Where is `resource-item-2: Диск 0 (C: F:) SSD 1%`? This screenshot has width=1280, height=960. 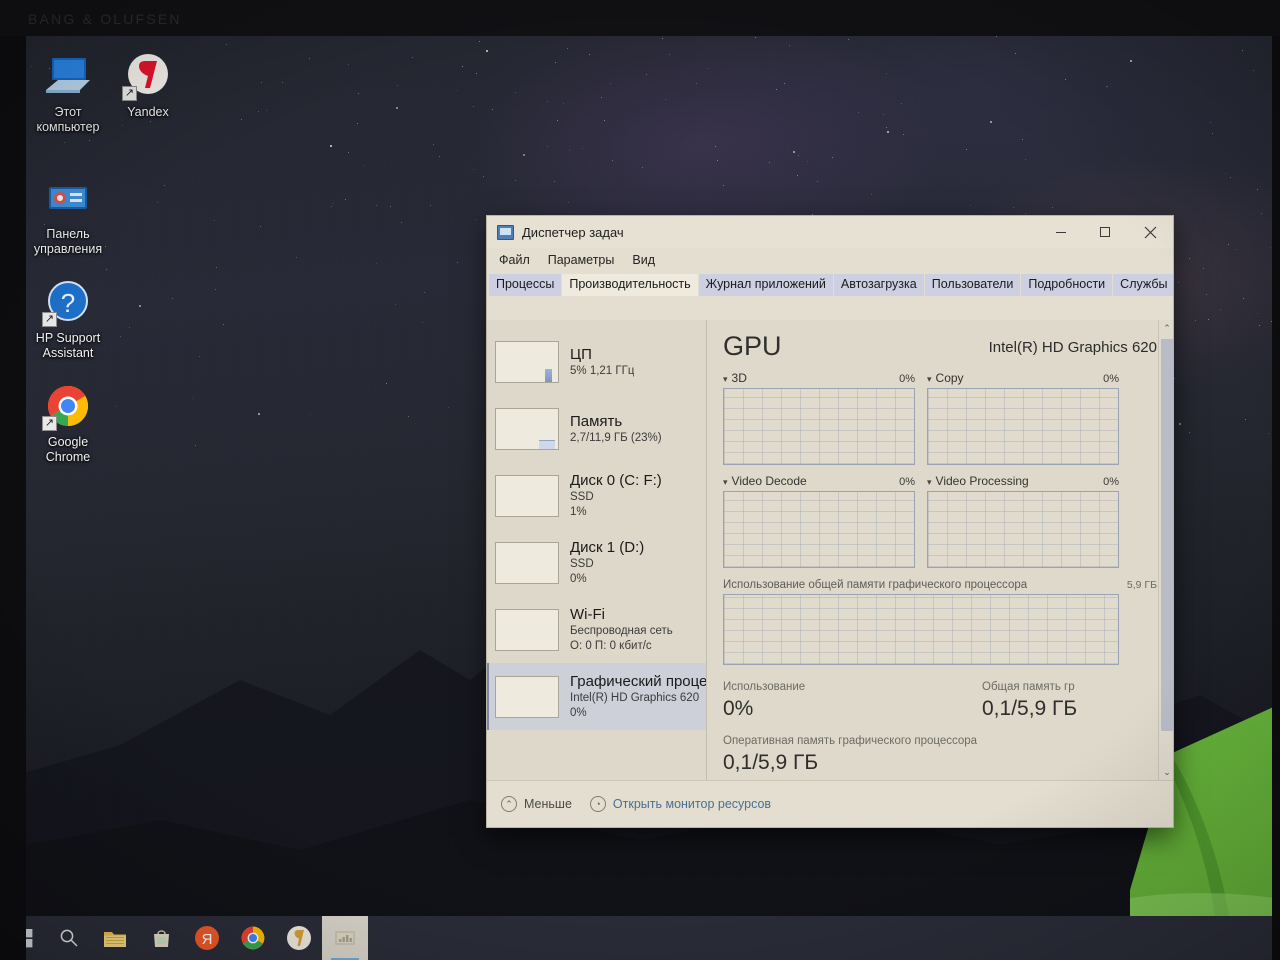
resource-item-2: Диск 0 (C: F:) SSD 1% is located at coordinates (596, 495).